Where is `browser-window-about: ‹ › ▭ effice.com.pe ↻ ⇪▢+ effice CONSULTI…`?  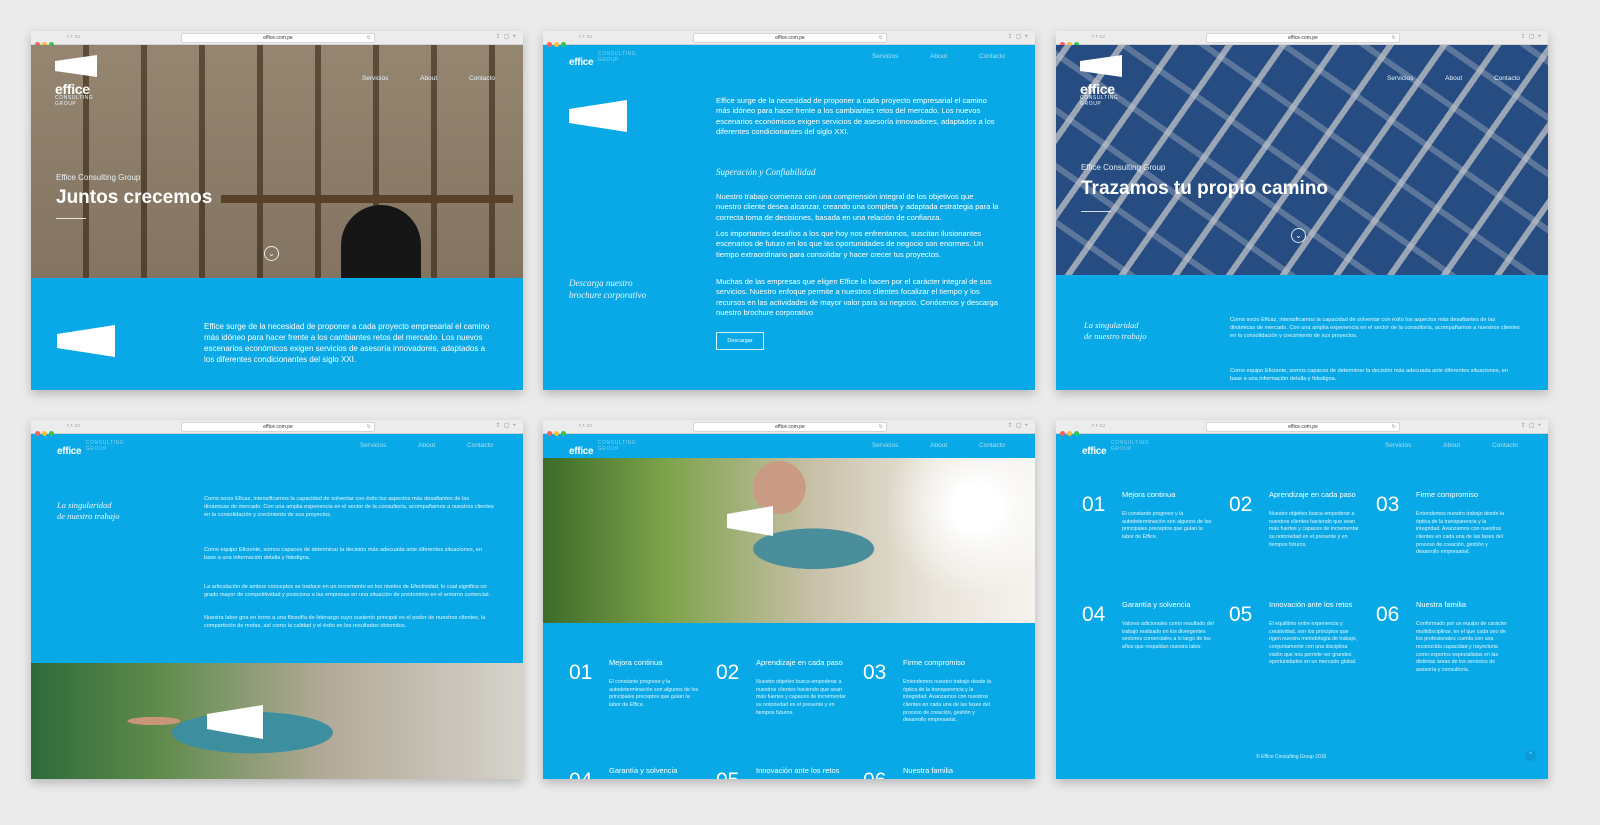
browser-window-about: ‹ › ▭ effice.com.pe ↻ ⇪▢+ effice CONSULTI… is located at coordinates (789, 210).